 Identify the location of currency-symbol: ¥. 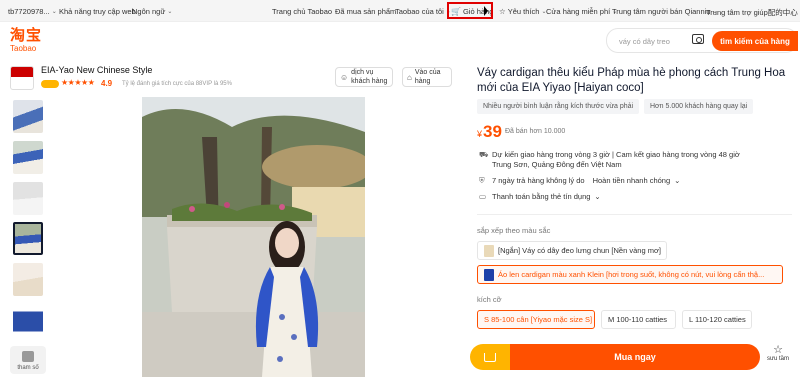
(480, 134).